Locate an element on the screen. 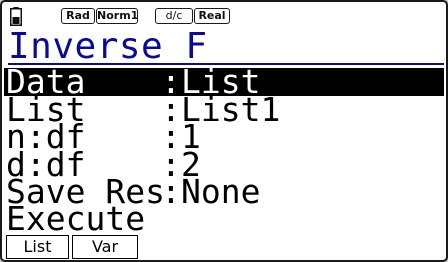  function-key-var: Var is located at coordinates (105, 247).